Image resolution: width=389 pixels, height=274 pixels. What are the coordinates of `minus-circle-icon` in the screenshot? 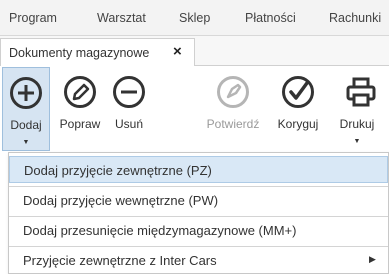 It's located at (129, 92).